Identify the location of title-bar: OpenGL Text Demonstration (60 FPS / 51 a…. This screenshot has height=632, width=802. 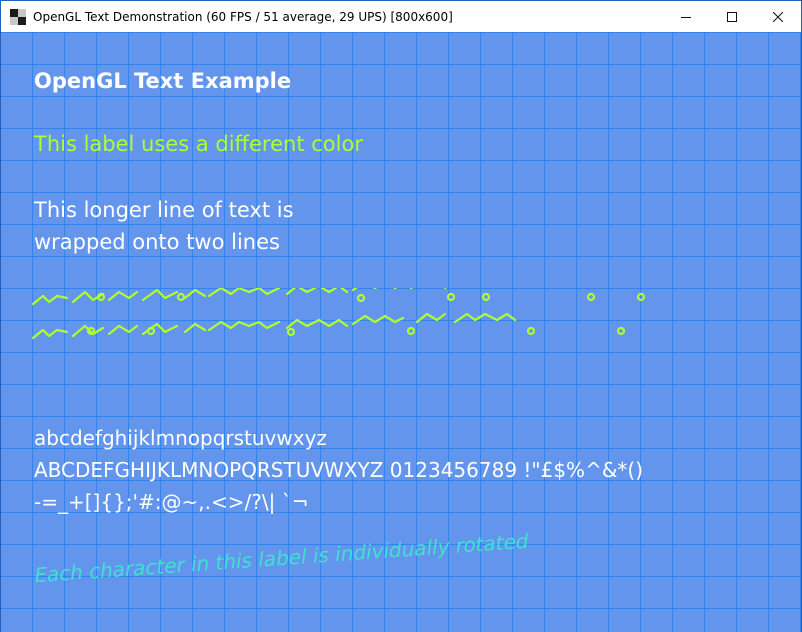
(401, 16).